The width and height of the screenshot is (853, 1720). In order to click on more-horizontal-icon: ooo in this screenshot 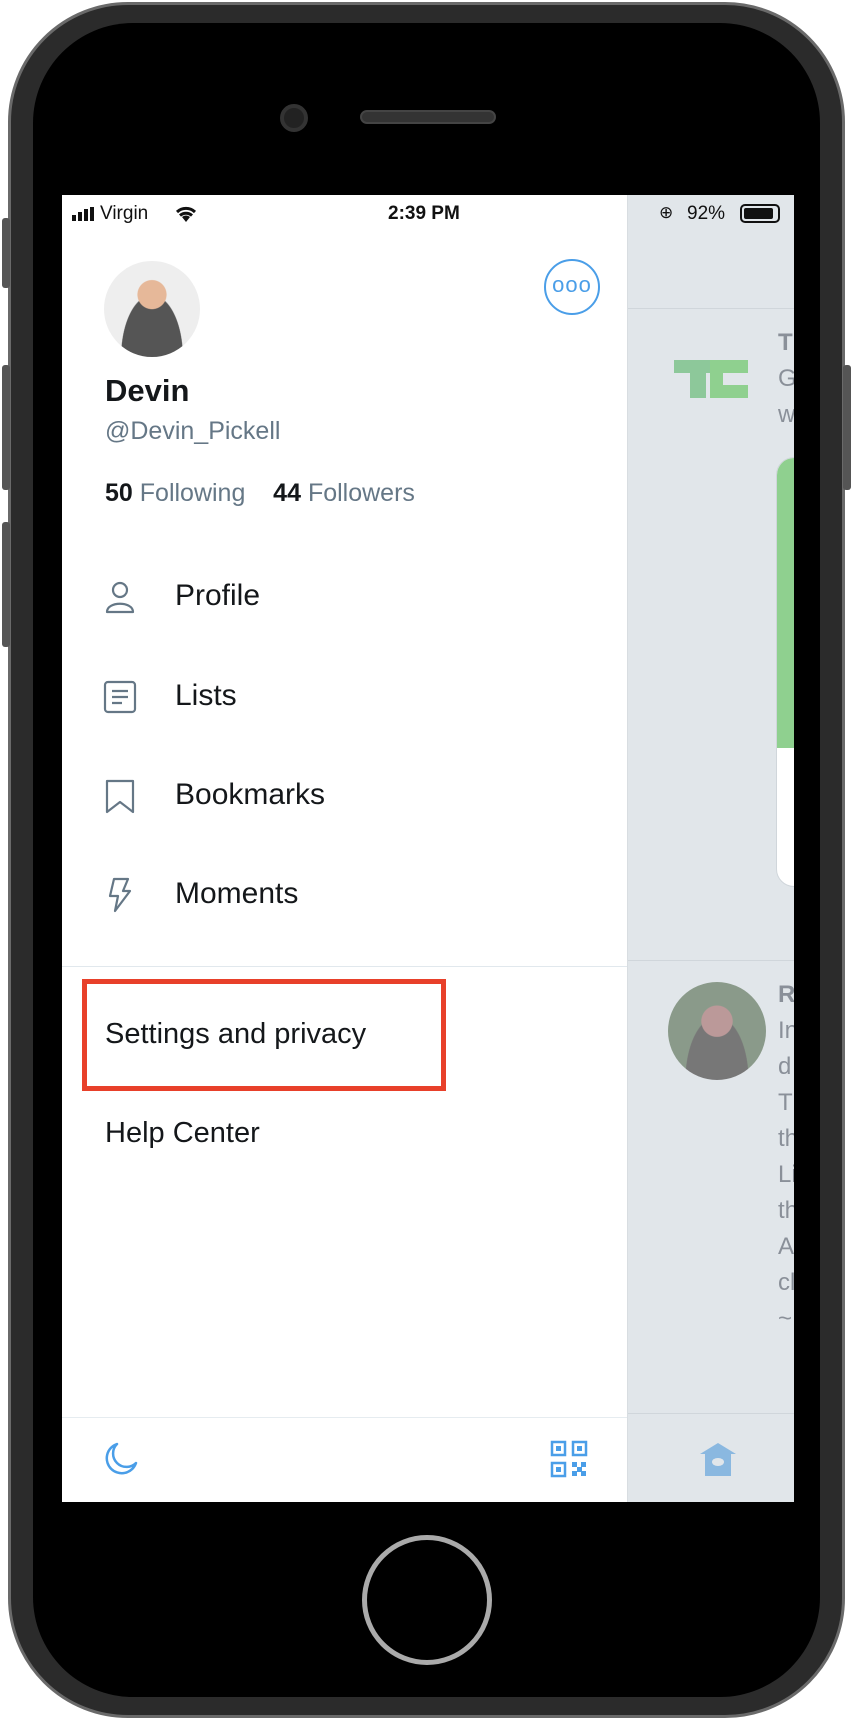, I will do `click(572, 284)`.